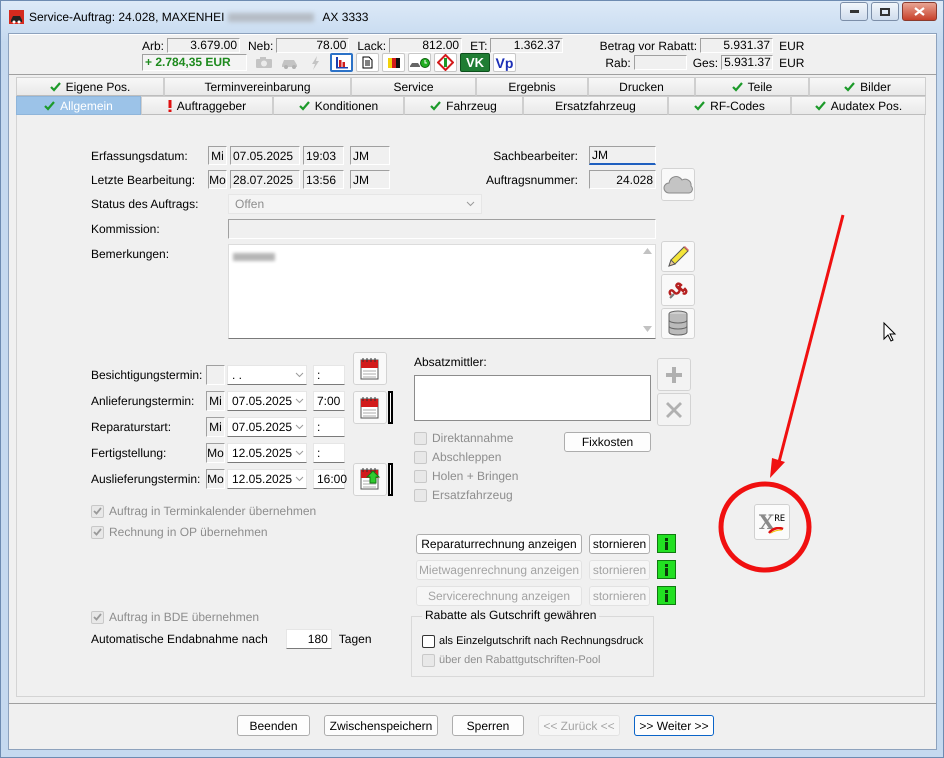 The image size is (944, 758). What do you see at coordinates (791, 45) in the screenshot?
I see `currency-label: EUR` at bounding box center [791, 45].